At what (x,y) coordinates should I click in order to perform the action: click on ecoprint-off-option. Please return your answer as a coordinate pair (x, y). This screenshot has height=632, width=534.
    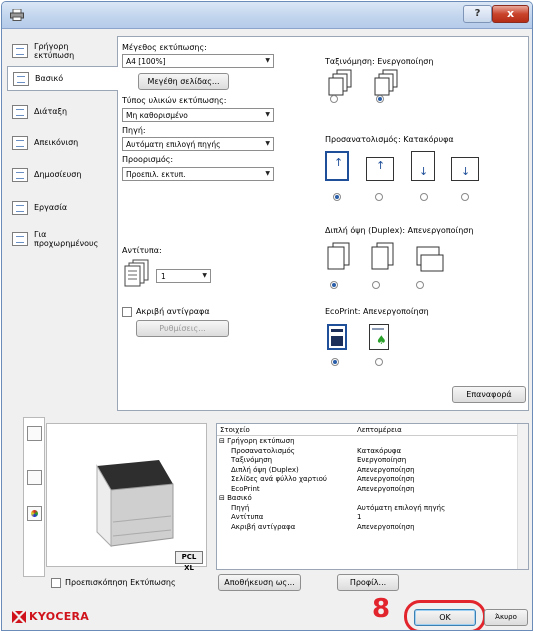
    Looking at the image, I should click on (337, 337).